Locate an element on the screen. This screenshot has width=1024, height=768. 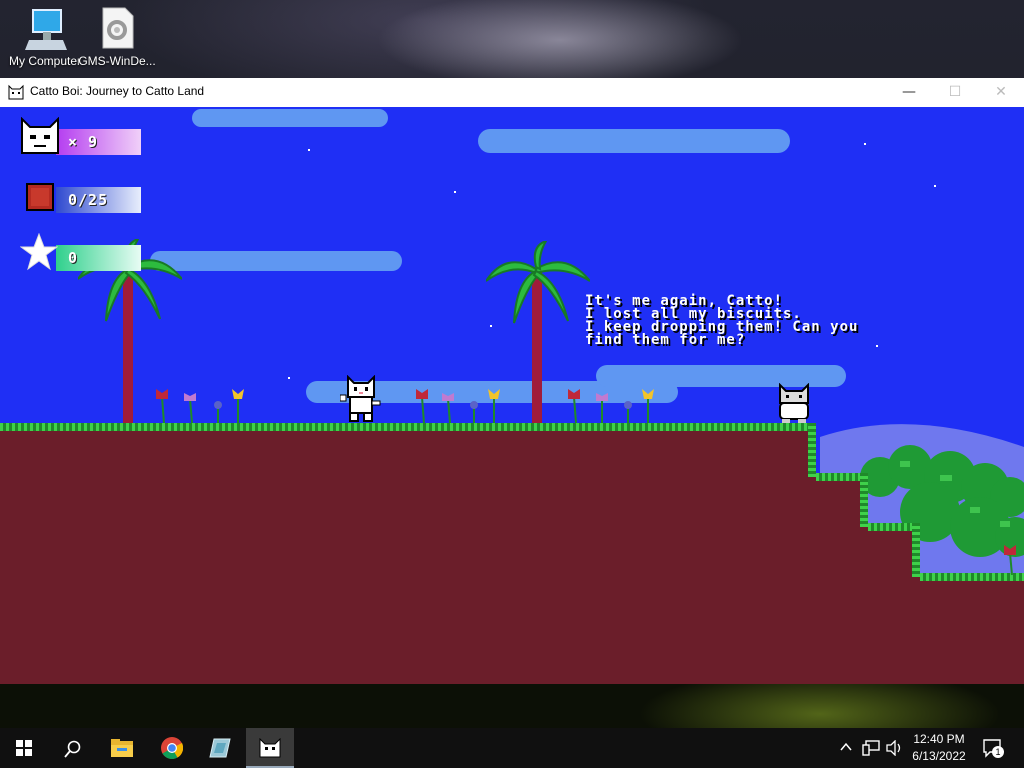
taskbar-catto-game is located at coordinates (270, 748).